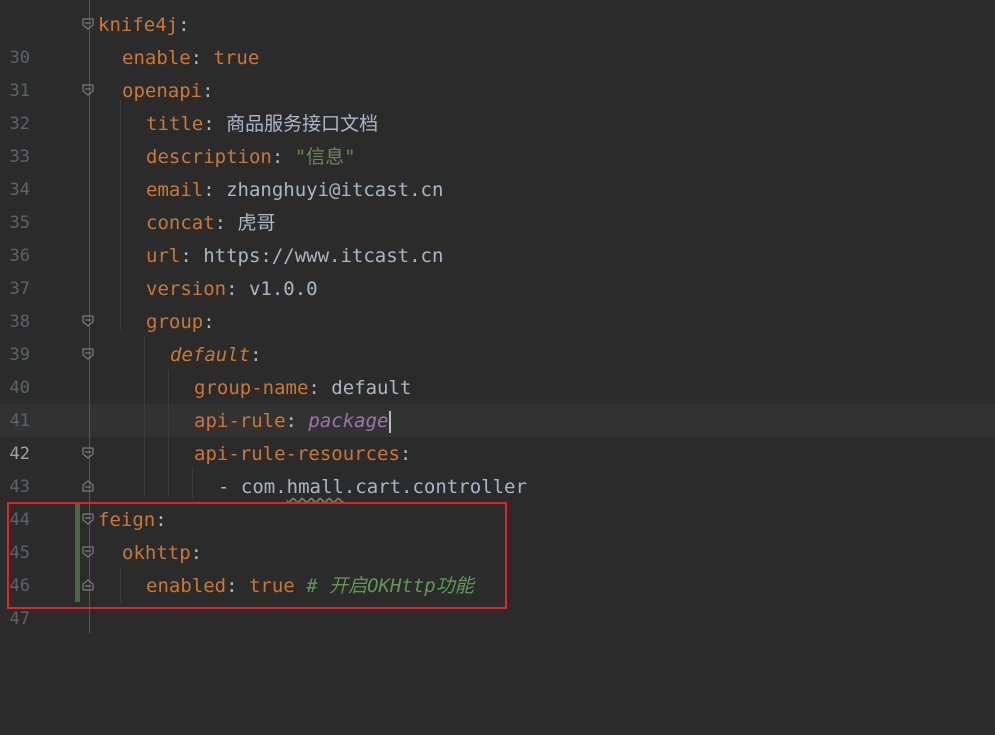 This screenshot has height=735, width=995. What do you see at coordinates (189, 137) in the screenshot?
I see `code-line: 33 title: 商品服务接口文档` at bounding box center [189, 137].